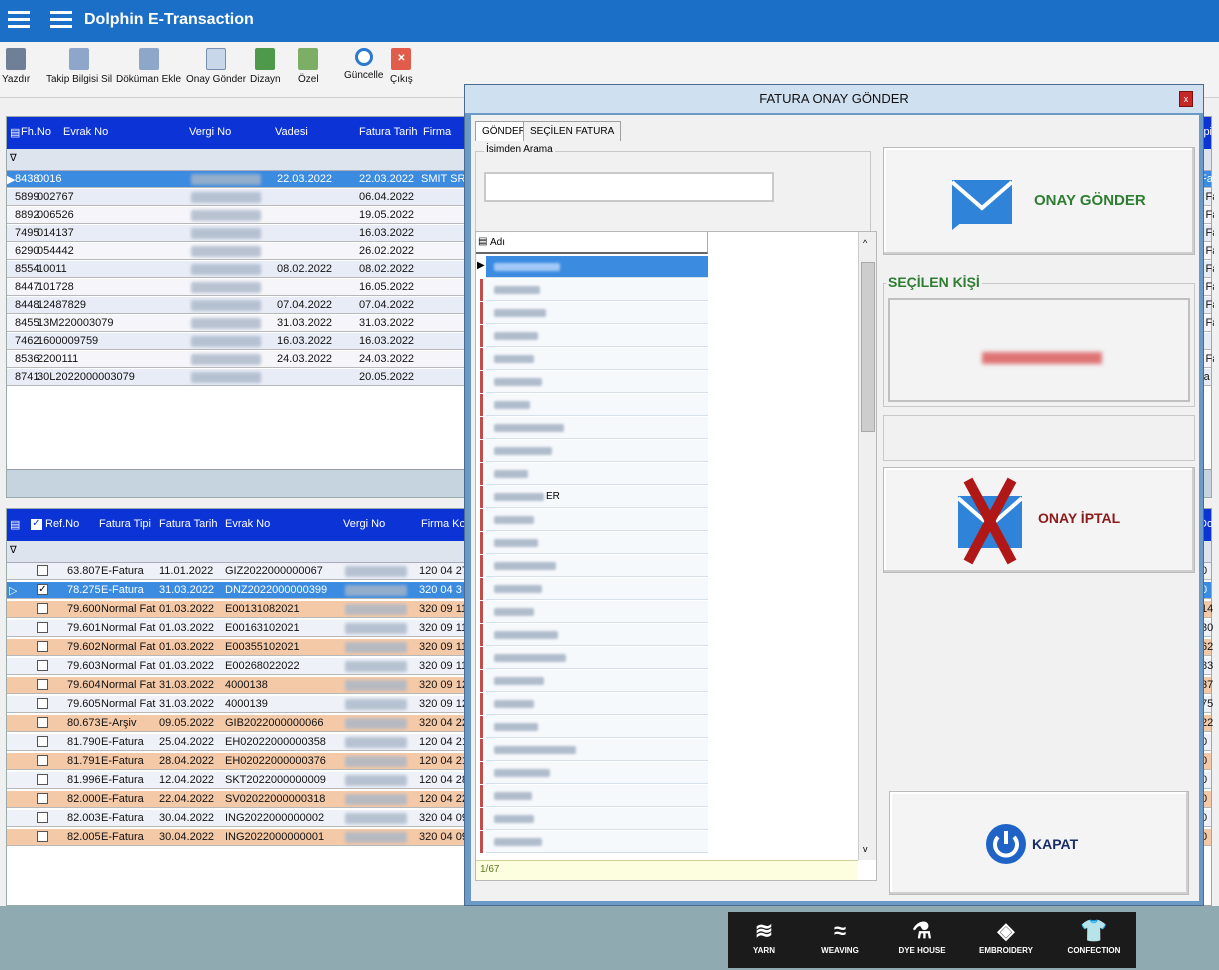  What do you see at coordinates (443, 685) in the screenshot?
I see `cell-firma: 320 09 12` at bounding box center [443, 685].